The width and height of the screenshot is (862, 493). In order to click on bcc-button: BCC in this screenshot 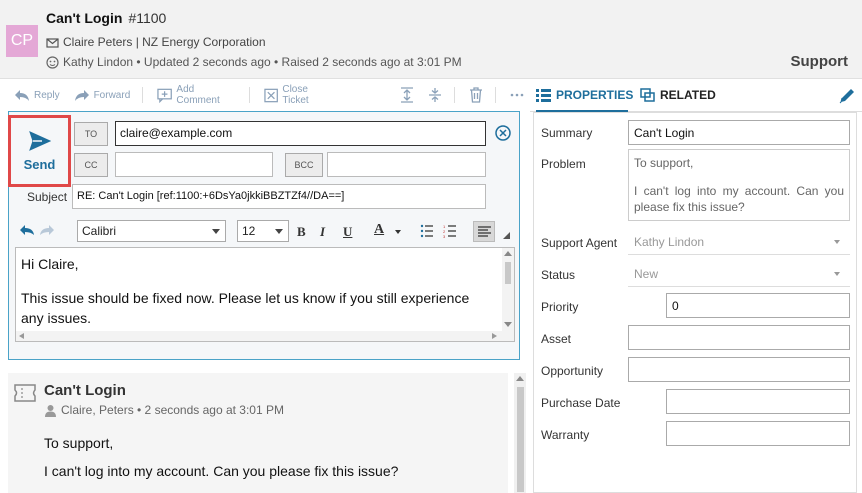, I will do `click(304, 165)`.